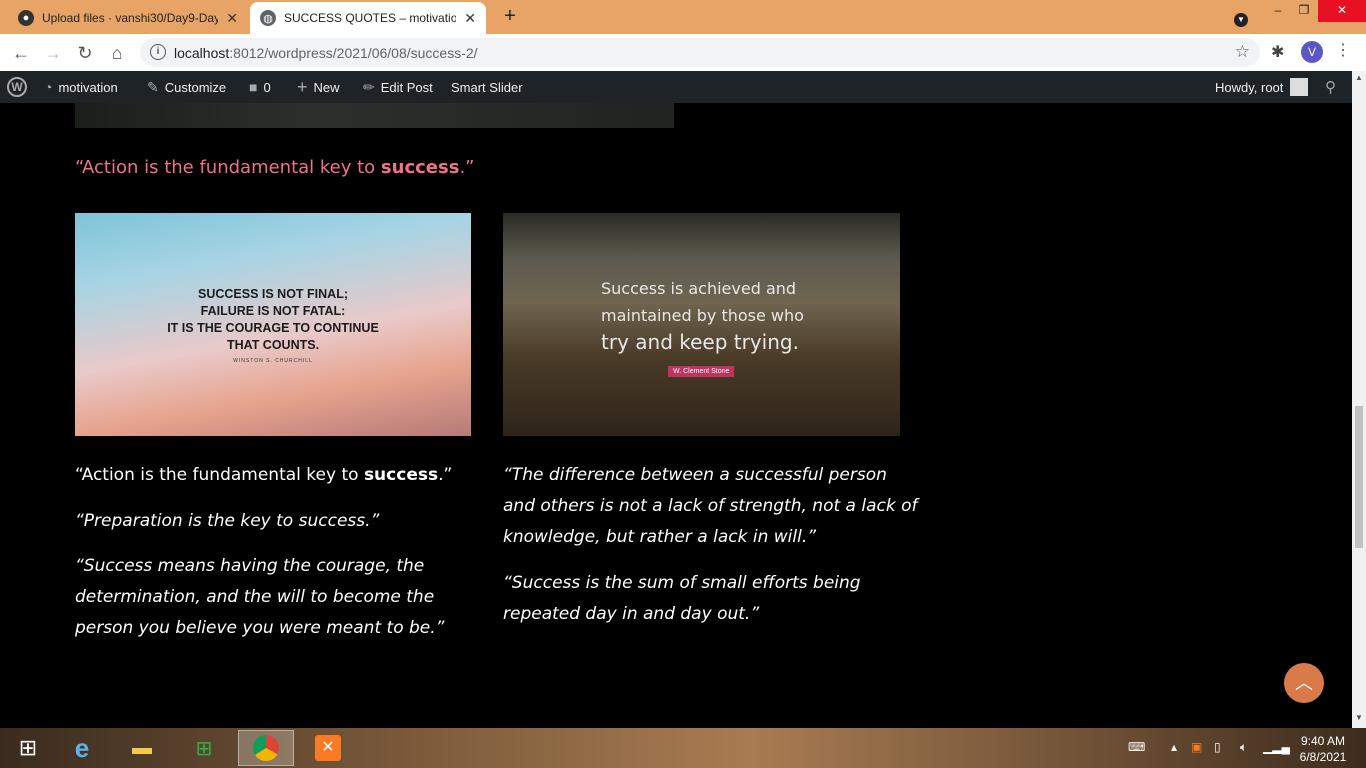  Describe the element at coordinates (158, 52) in the screenshot. I see `site-info-icon: i` at that location.